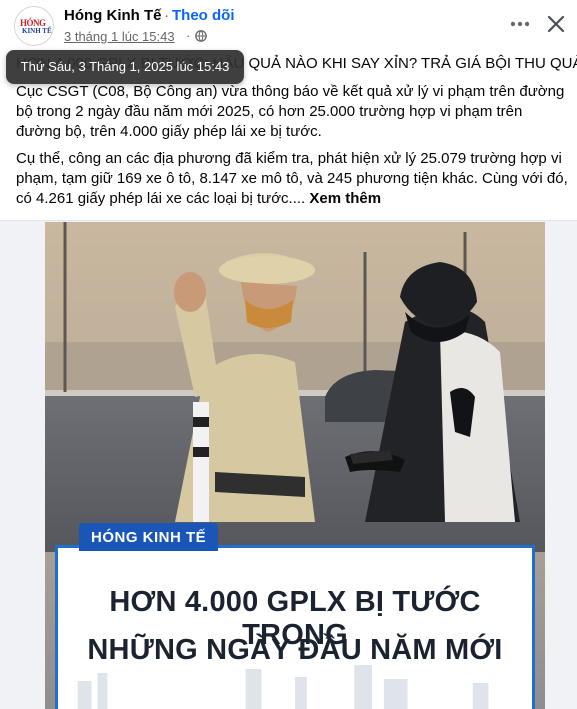  Describe the element at coordinates (119, 36) in the screenshot. I see `post-timestamp: 3 tháng 1 lúc 15:43` at that location.